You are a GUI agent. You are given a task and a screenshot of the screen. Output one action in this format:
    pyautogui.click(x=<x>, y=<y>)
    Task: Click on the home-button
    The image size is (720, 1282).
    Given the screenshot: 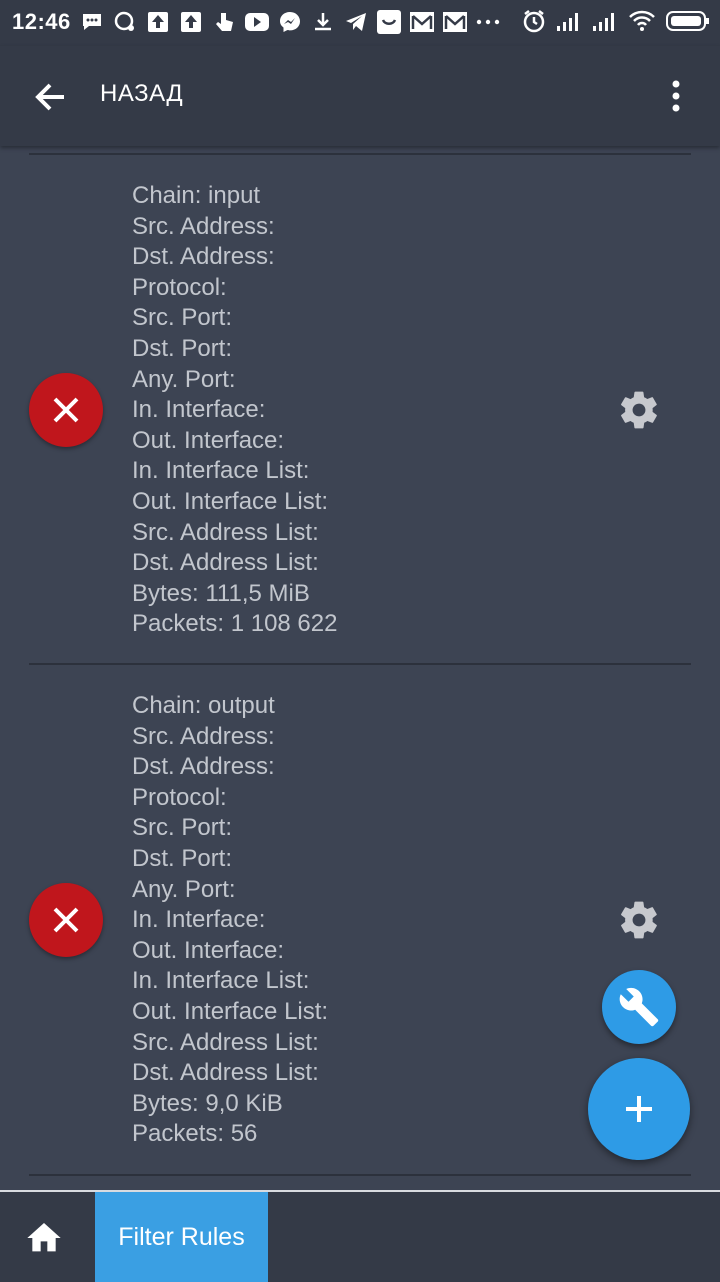 What is the action you would take?
    pyautogui.click(x=44, y=1238)
    